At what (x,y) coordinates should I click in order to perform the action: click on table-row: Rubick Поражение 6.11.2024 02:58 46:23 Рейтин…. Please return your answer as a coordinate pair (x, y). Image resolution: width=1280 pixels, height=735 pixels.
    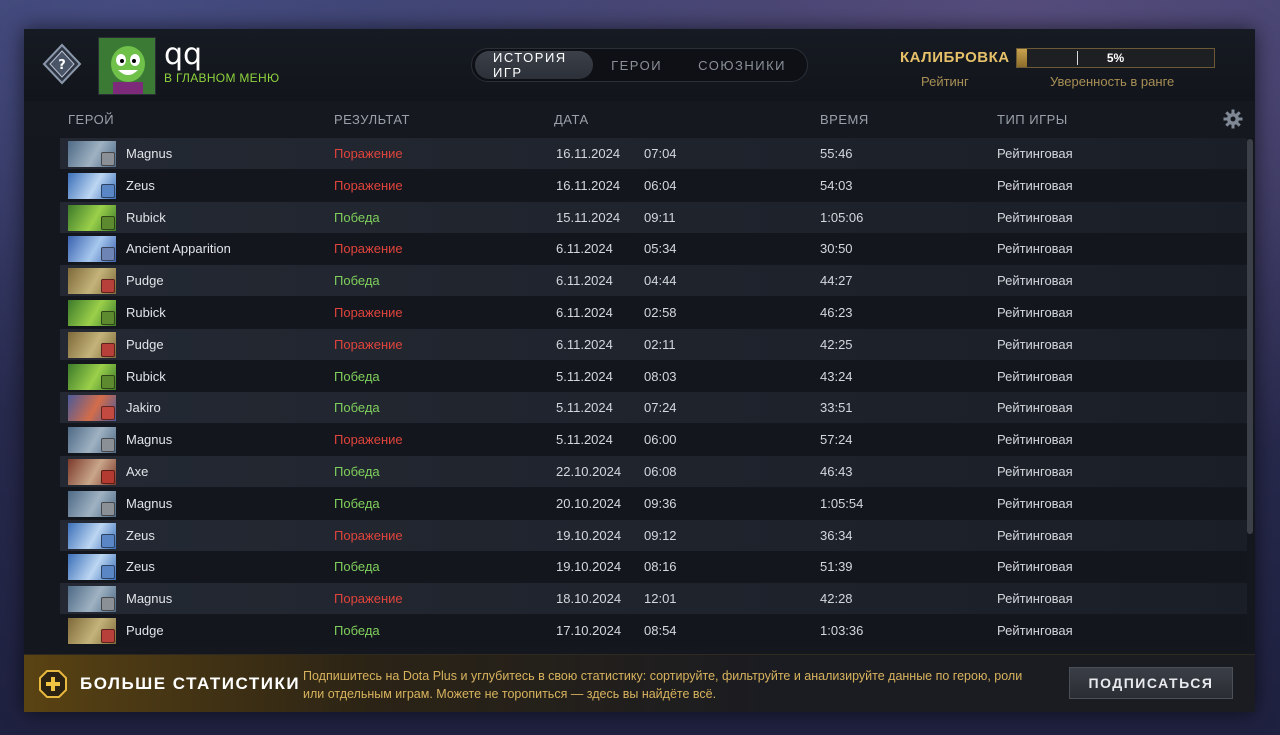
    Looking at the image, I should click on (653, 312).